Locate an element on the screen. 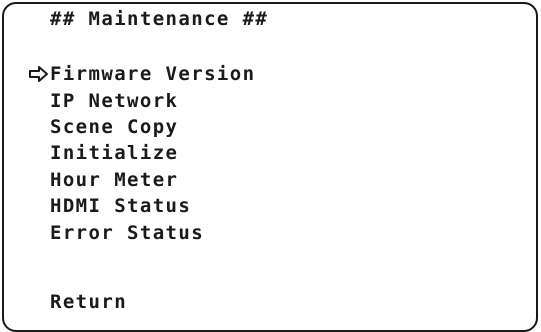 The width and height of the screenshot is (541, 332). menu-item-error-status: Error Status is located at coordinates (141, 232).